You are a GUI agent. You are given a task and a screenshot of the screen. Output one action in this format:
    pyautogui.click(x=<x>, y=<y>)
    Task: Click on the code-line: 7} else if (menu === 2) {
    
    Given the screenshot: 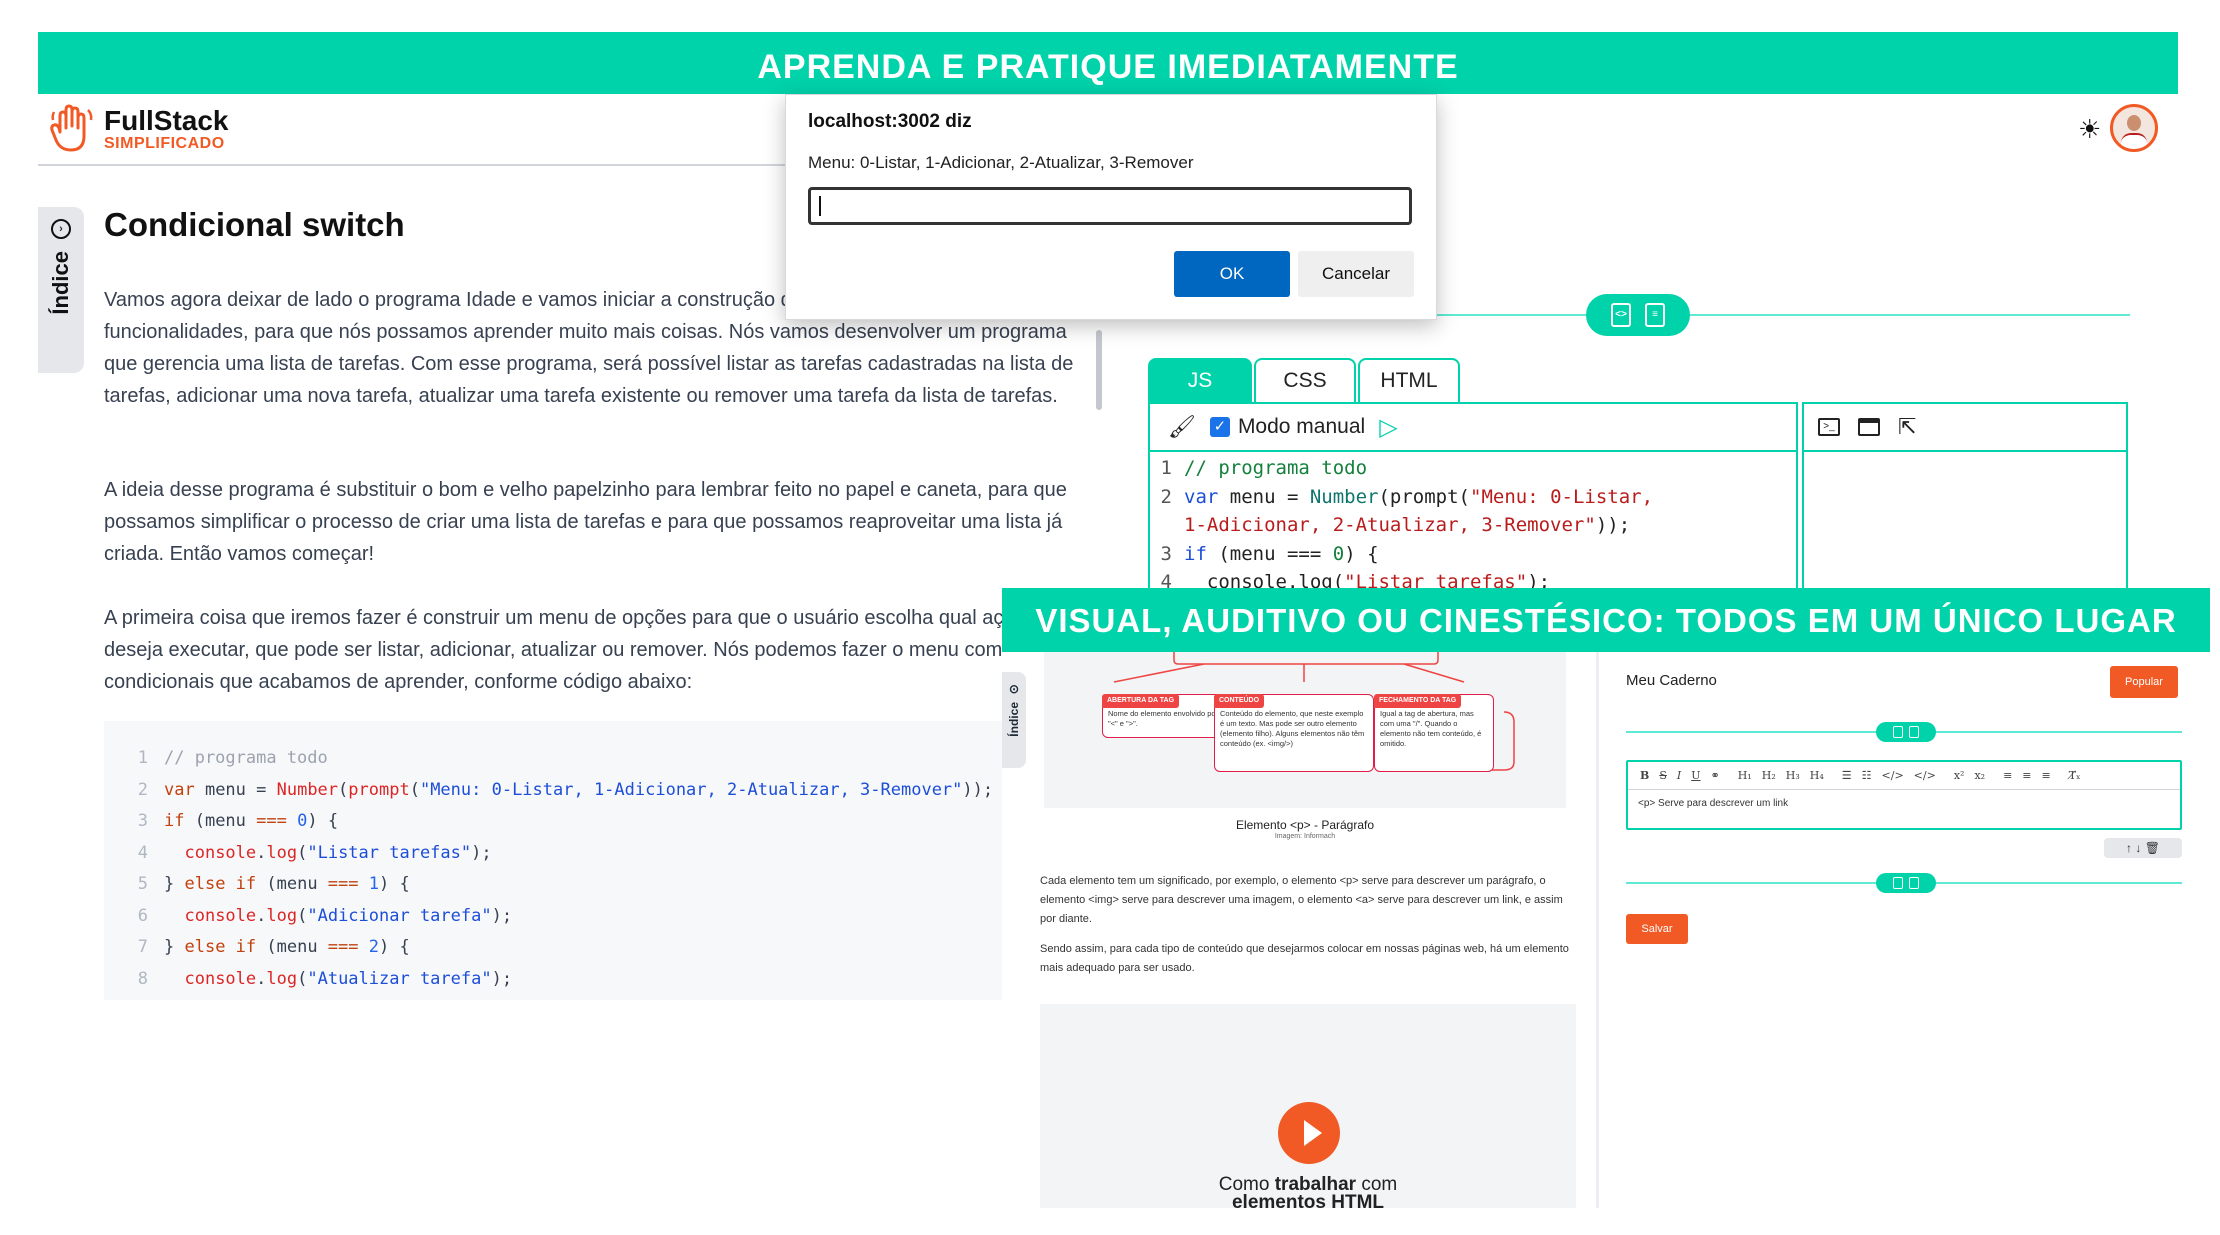 What is the action you would take?
    pyautogui.click(x=273, y=947)
    